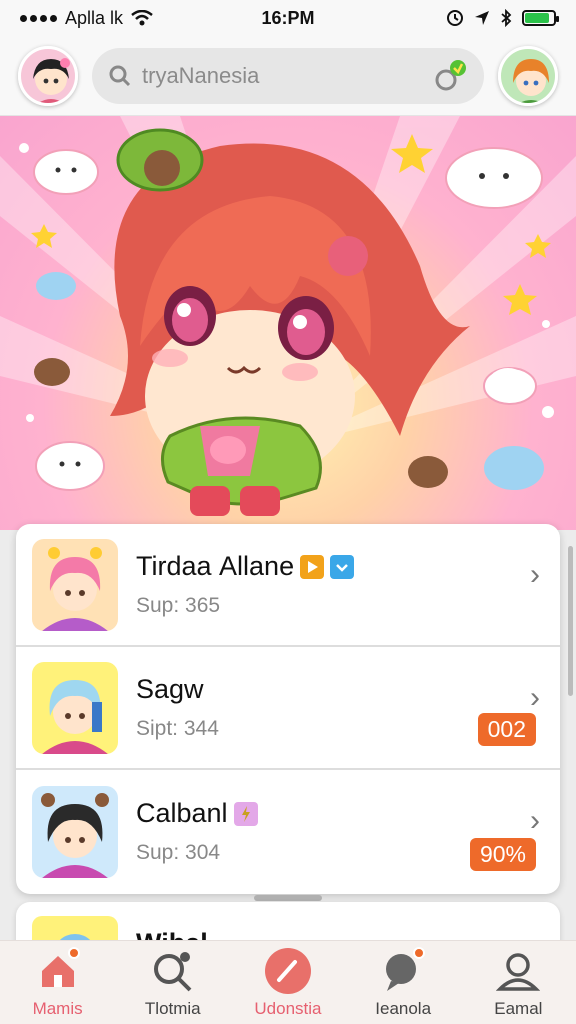  I want to click on search-bar: tryaNanesia, so click(288, 75).